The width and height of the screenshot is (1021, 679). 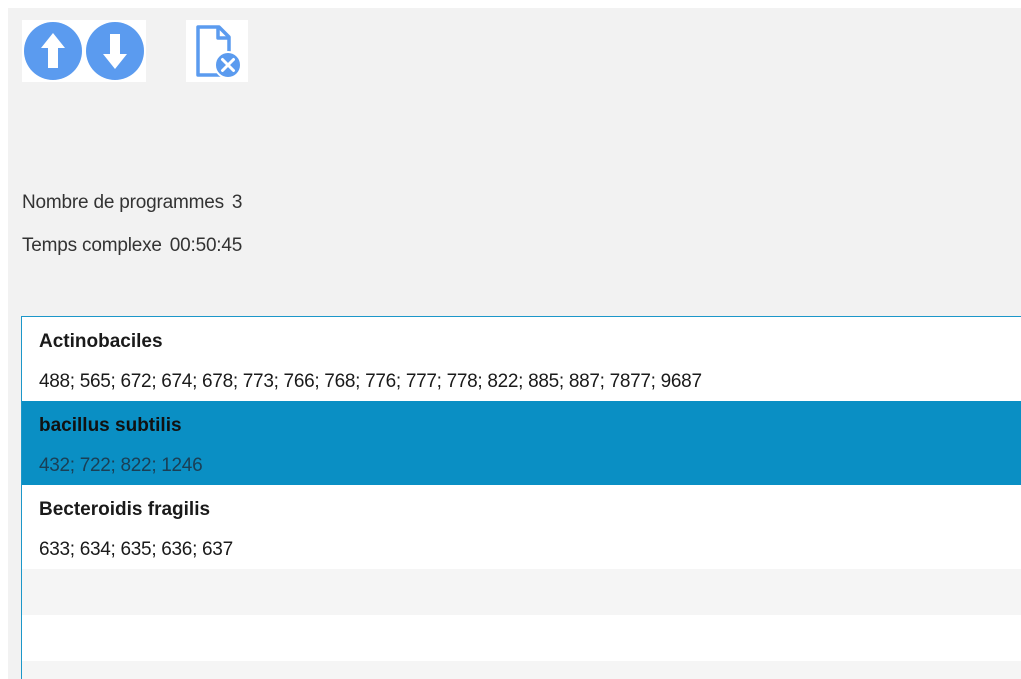 What do you see at coordinates (110, 425) in the screenshot?
I see `list-item-name: bacillus subtilis` at bounding box center [110, 425].